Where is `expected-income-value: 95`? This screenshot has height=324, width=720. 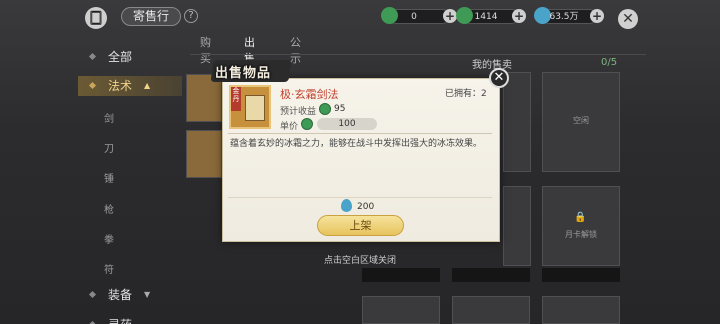
expected-income-value: 95 is located at coordinates (340, 109).